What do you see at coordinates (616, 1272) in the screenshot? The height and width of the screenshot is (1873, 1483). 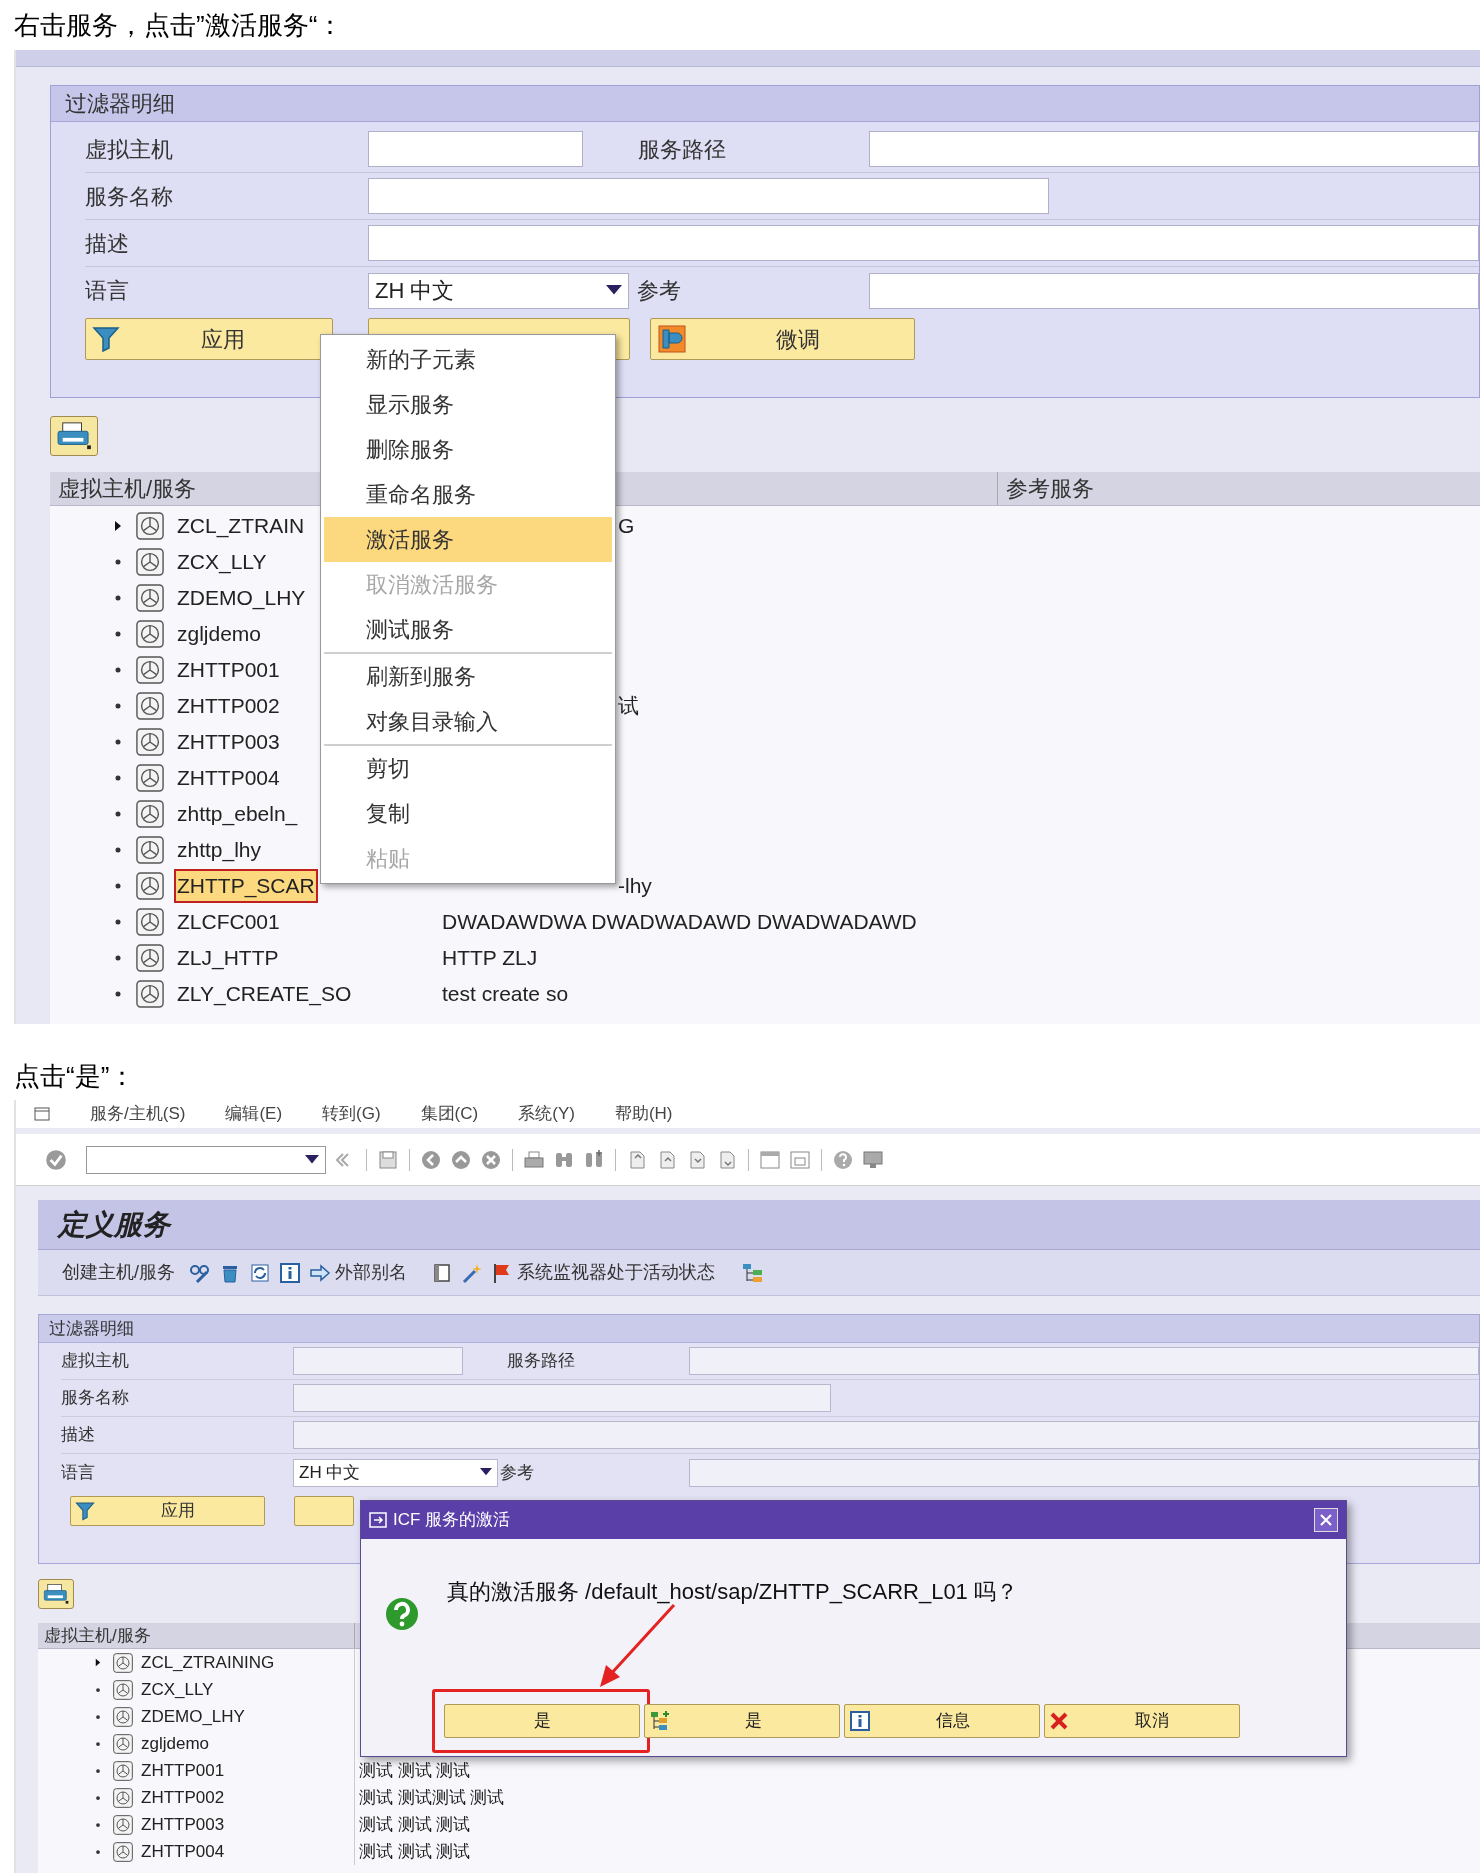 I see `toolbar-button: 系统监视器处于活动状态` at bounding box center [616, 1272].